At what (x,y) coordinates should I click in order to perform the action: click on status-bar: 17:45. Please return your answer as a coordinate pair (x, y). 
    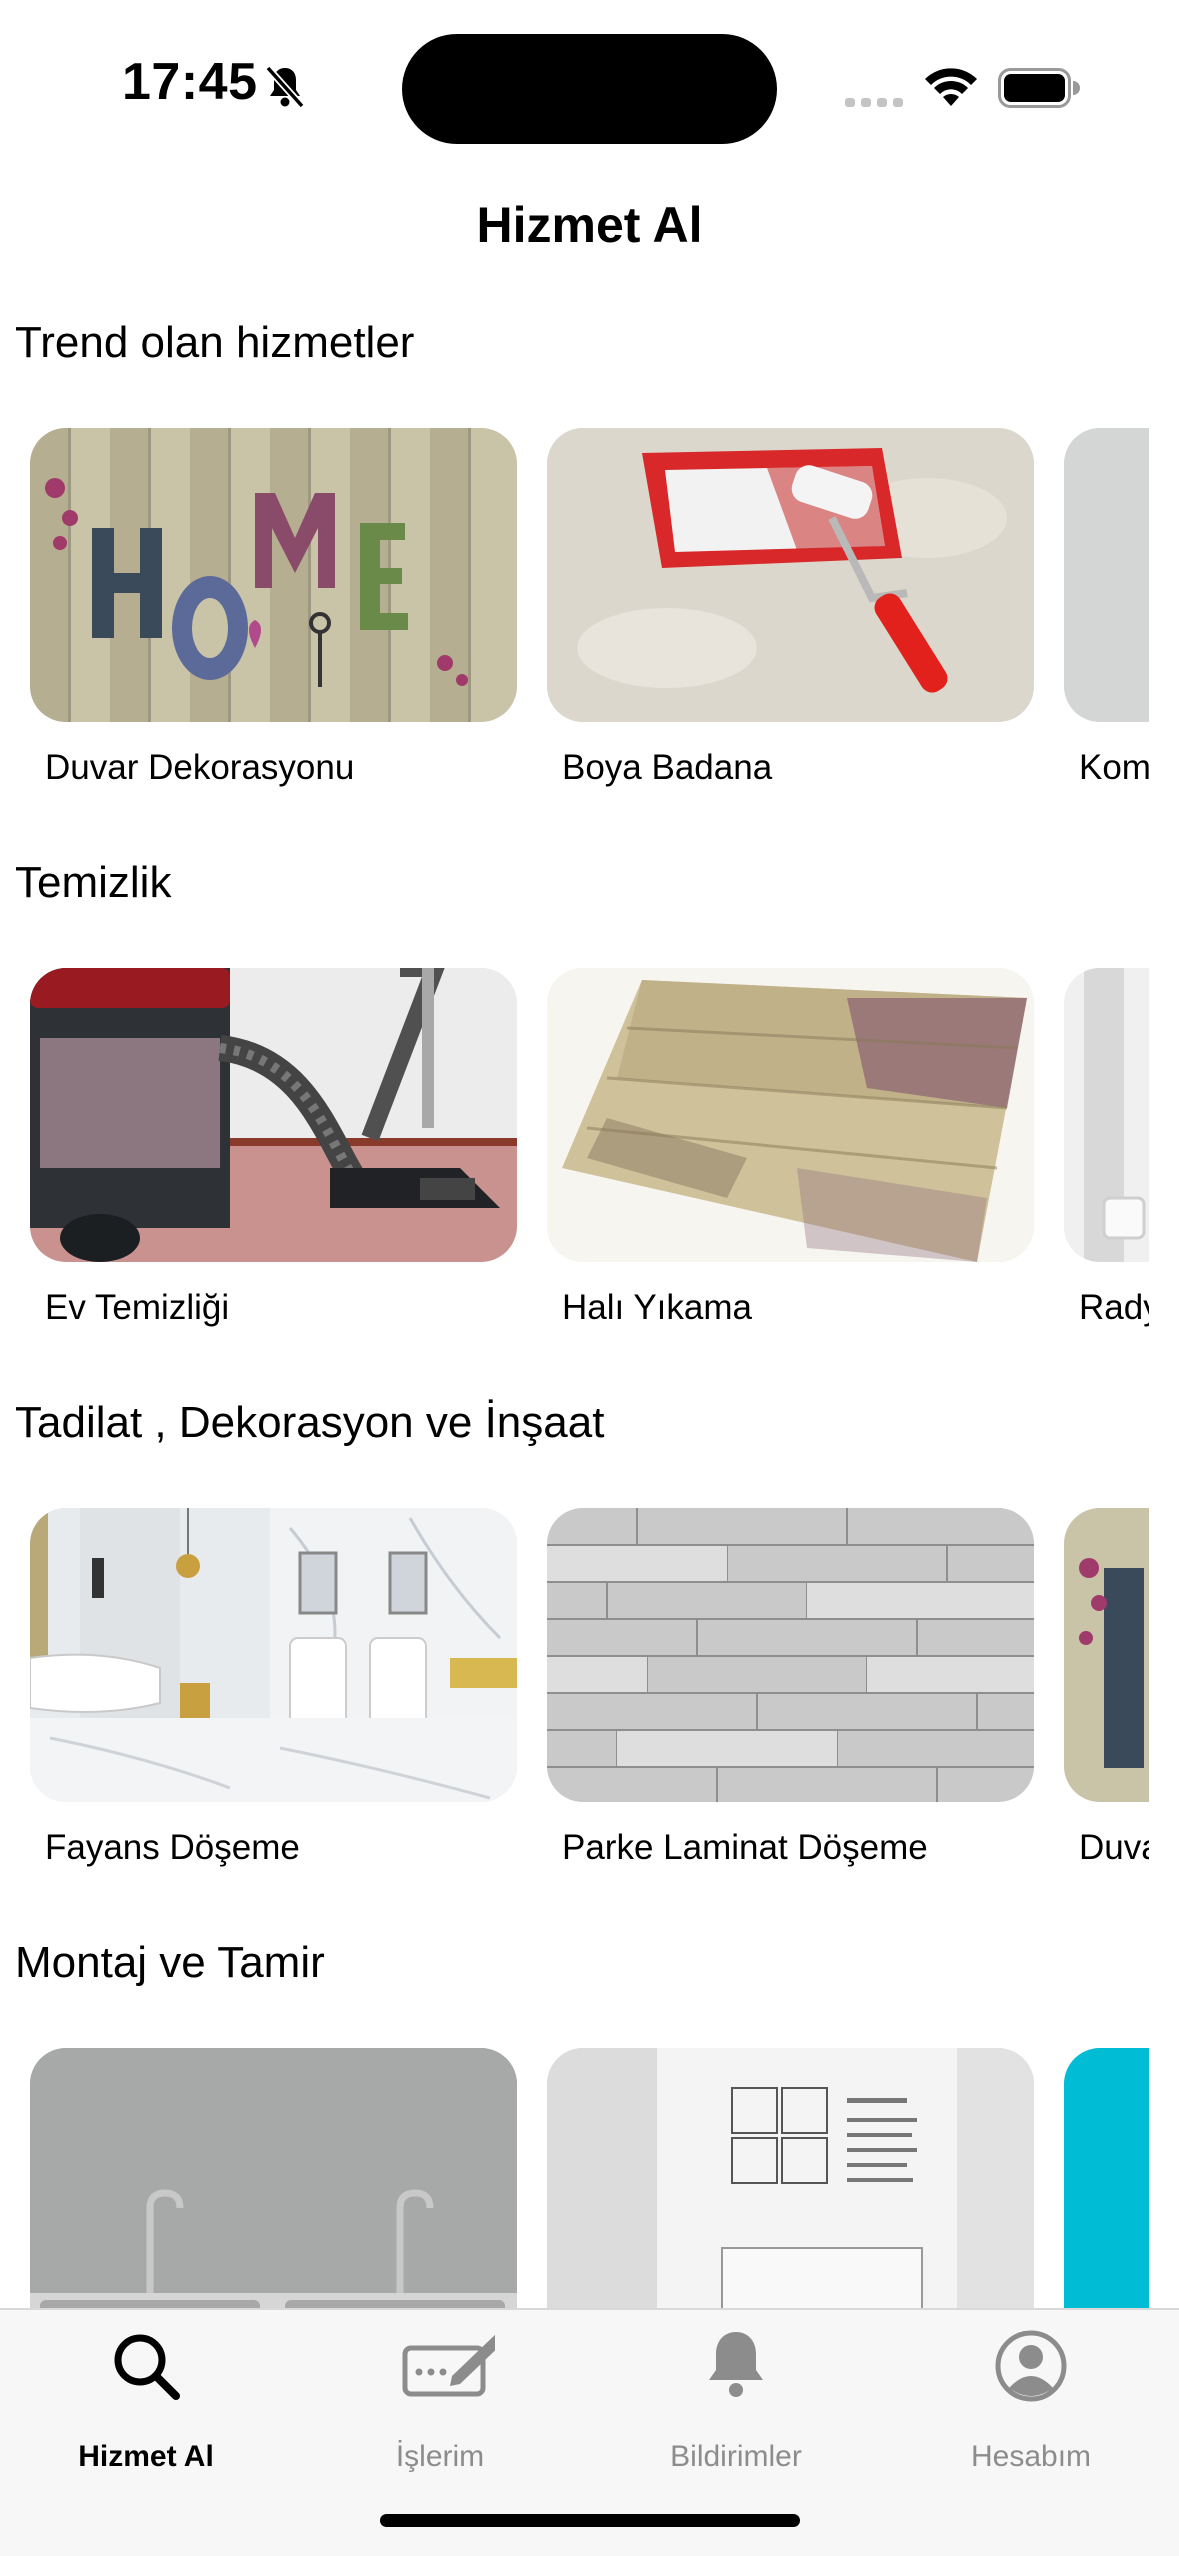
    Looking at the image, I should click on (589, 85).